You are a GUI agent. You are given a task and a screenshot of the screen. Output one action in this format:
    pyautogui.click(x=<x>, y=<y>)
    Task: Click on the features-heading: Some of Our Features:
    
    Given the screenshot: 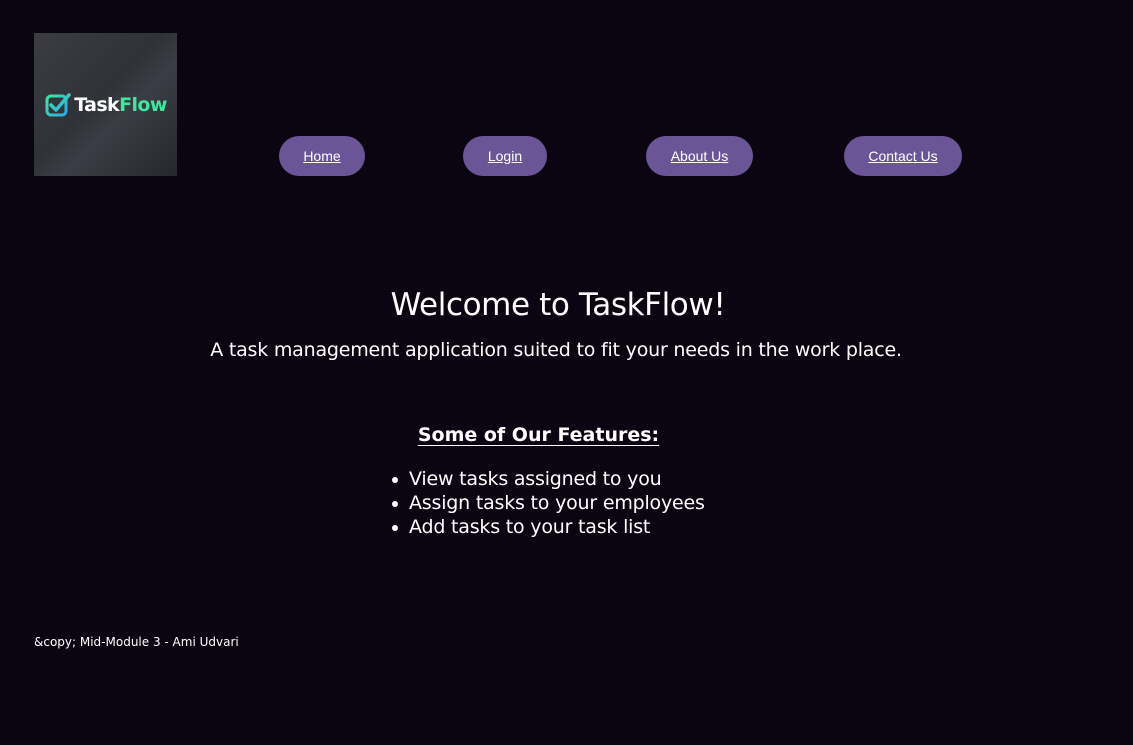 What is the action you would take?
    pyautogui.click(x=538, y=435)
    